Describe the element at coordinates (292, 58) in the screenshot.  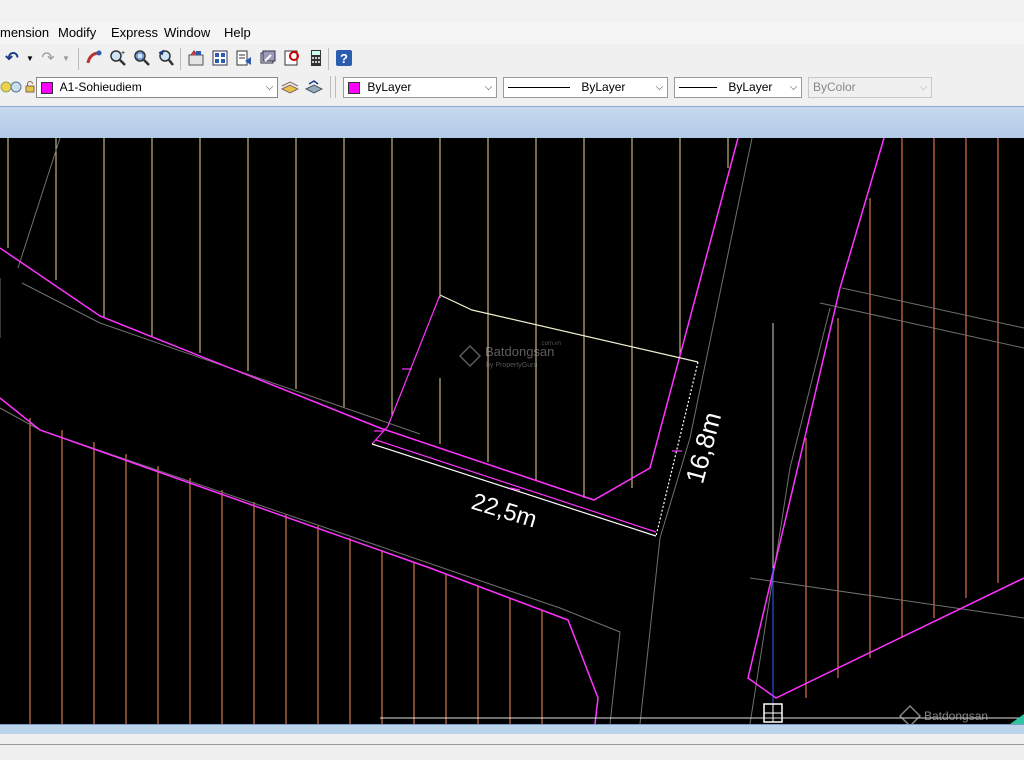
I see `markup-icon` at that location.